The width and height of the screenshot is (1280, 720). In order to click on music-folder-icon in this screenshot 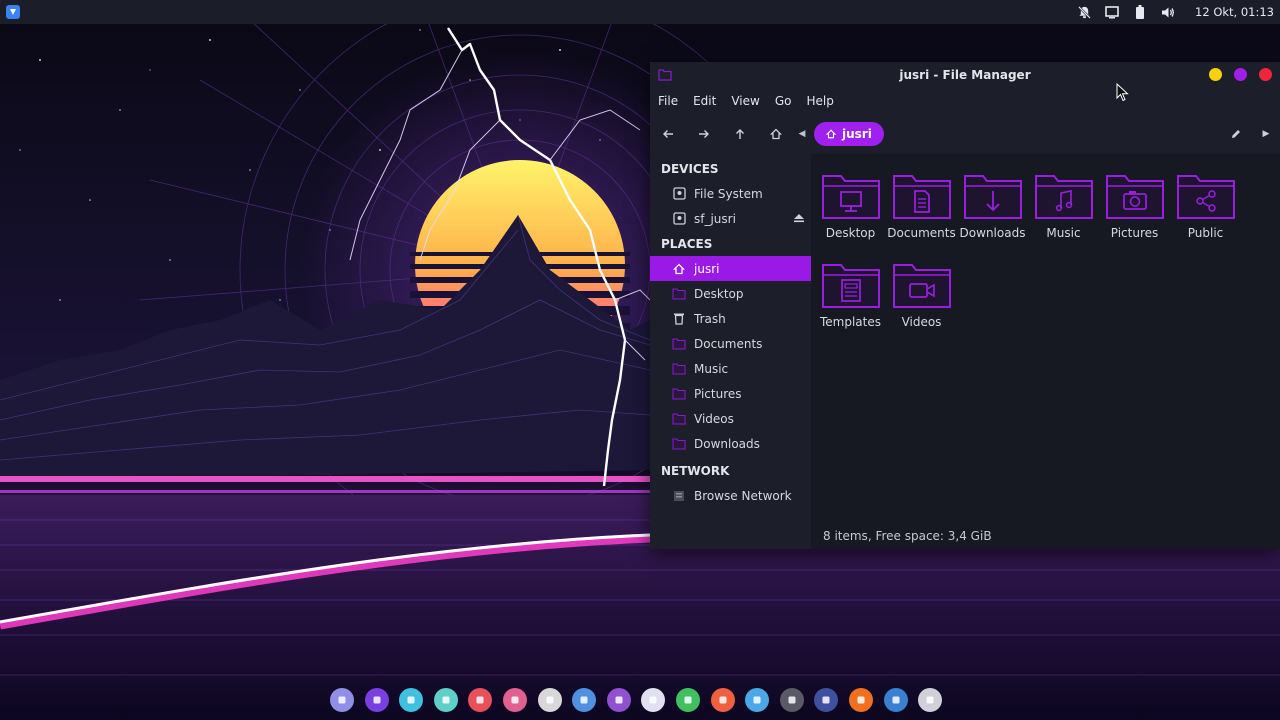, I will do `click(1063, 197)`.